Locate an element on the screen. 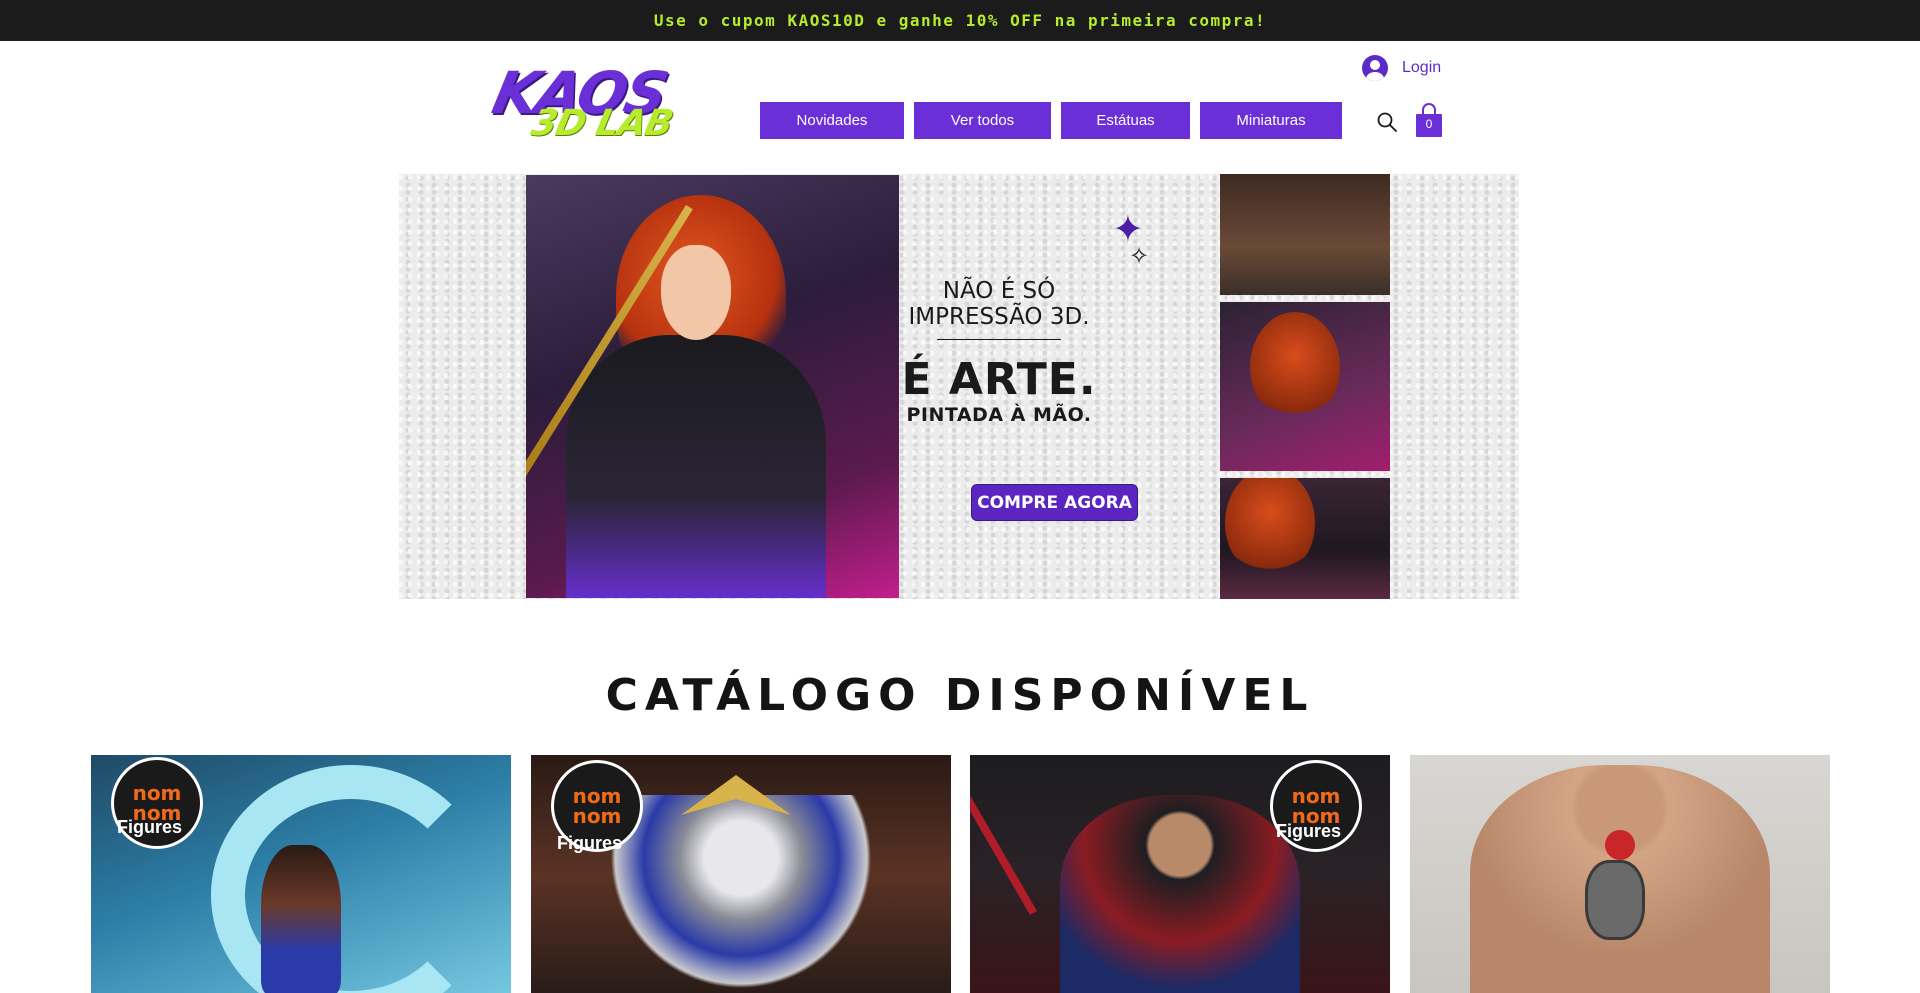 The width and height of the screenshot is (1920, 993). main-nav: Novidades Ver todos Estátuas Miniaturas is located at coordinates (1051, 120).